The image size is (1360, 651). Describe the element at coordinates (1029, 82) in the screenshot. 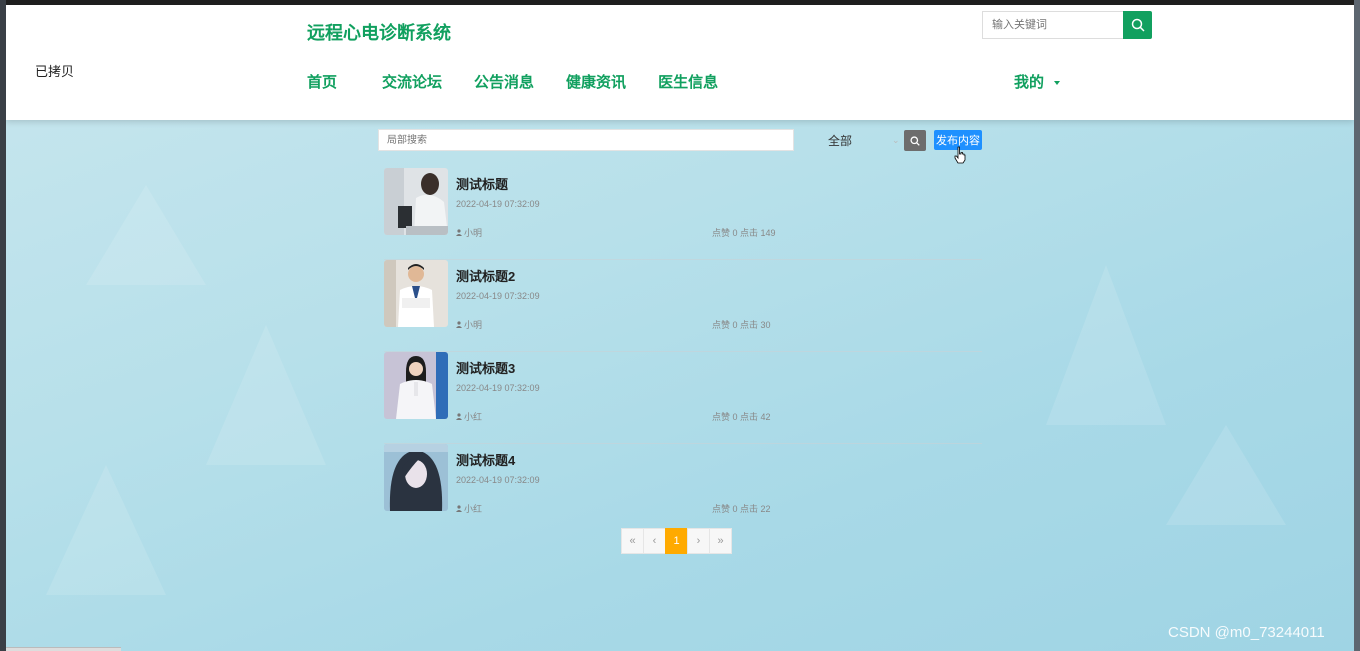

I see `my-account-label: 我的` at that location.